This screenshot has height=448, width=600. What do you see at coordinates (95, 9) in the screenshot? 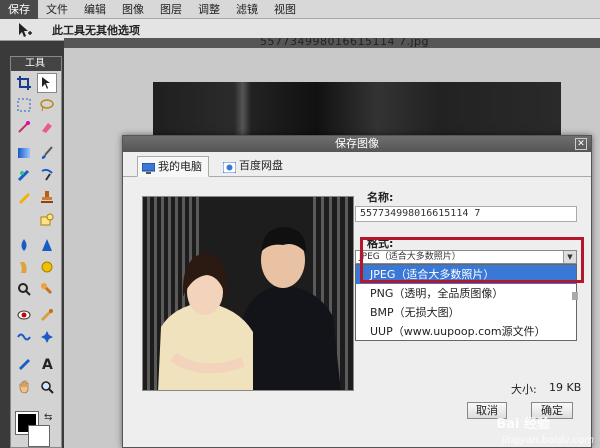
I see `menu-edit: 编辑` at bounding box center [95, 9].